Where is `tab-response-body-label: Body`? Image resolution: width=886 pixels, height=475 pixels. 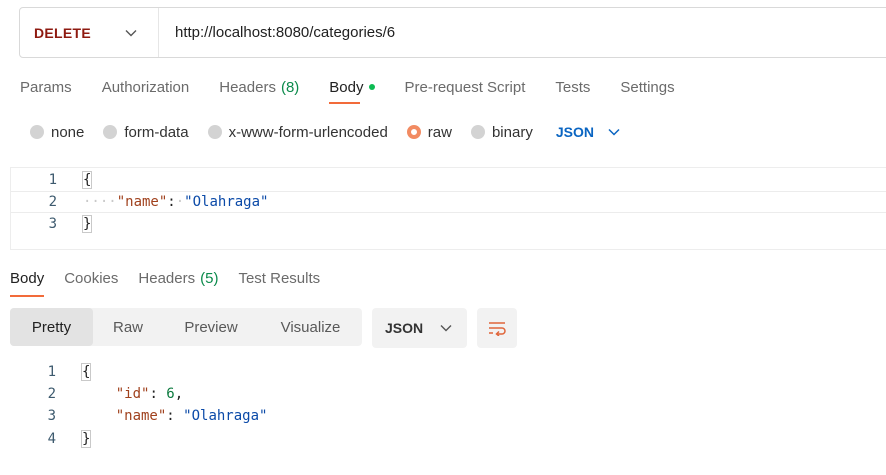 tab-response-body-label: Body is located at coordinates (27, 278).